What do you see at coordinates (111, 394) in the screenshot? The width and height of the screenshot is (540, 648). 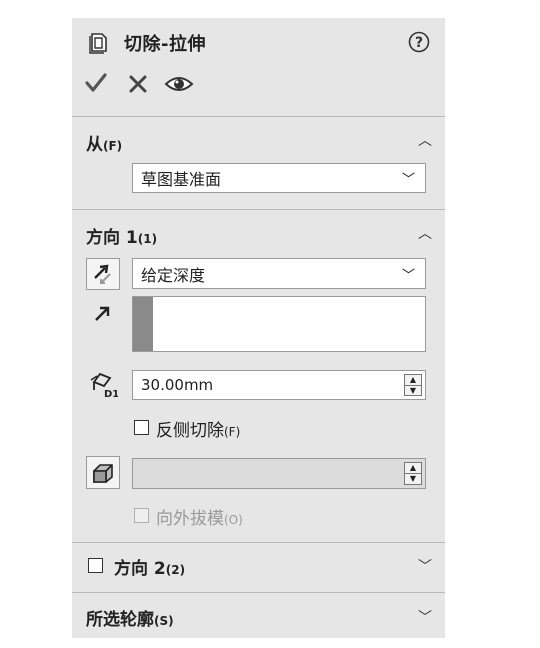 I see `svg-text: D1` at bounding box center [111, 394].